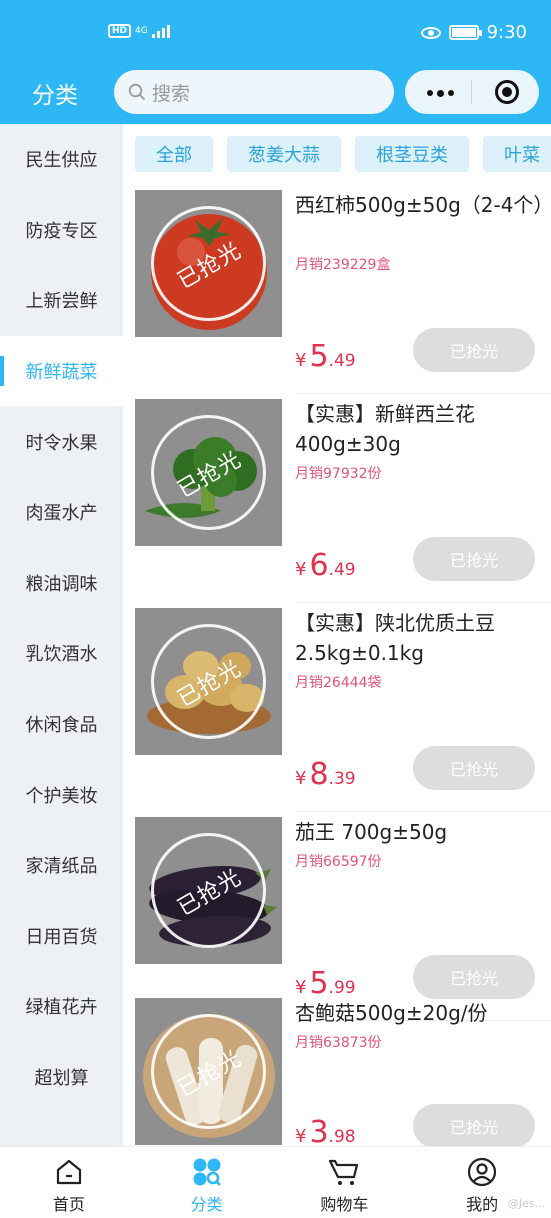 The height and width of the screenshot is (1218, 551). Describe the element at coordinates (482, 1204) in the screenshot. I see `tab-label: 我的` at that location.